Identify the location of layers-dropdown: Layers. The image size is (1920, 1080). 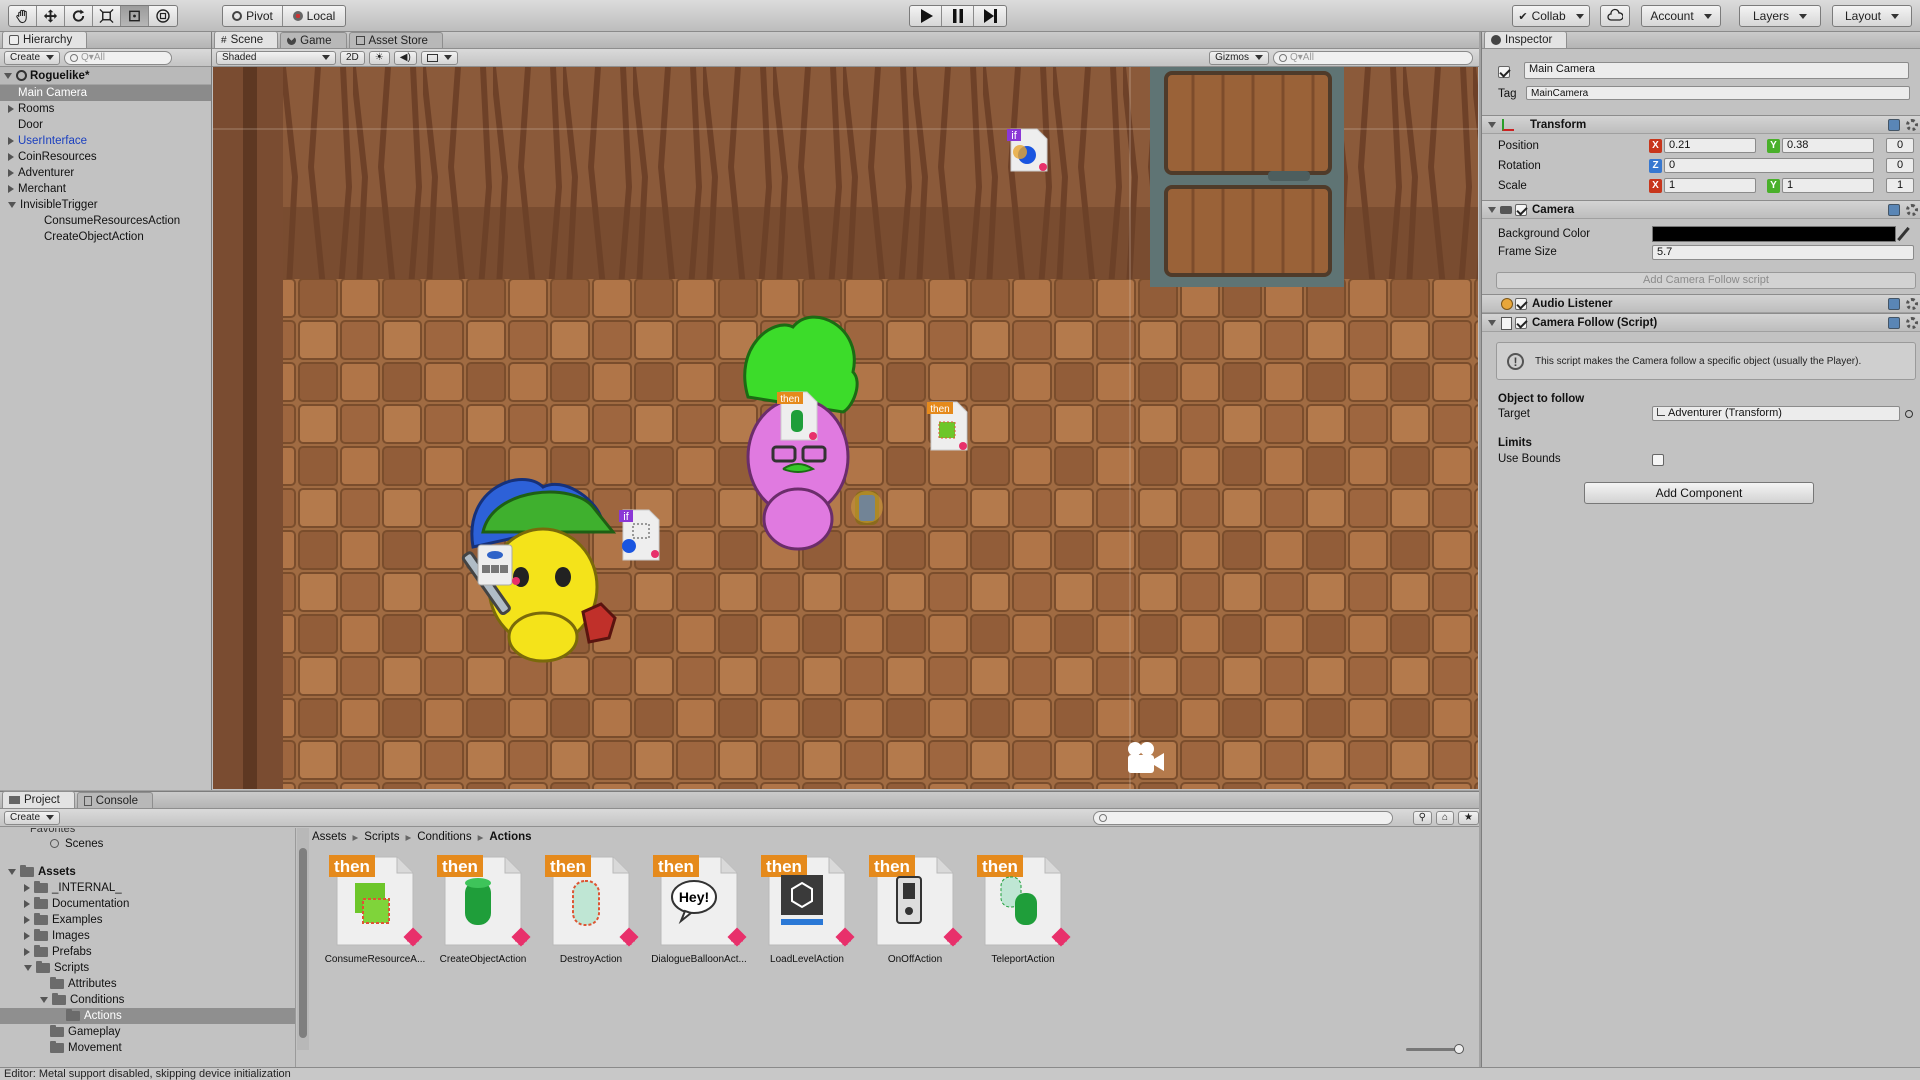
(1780, 16).